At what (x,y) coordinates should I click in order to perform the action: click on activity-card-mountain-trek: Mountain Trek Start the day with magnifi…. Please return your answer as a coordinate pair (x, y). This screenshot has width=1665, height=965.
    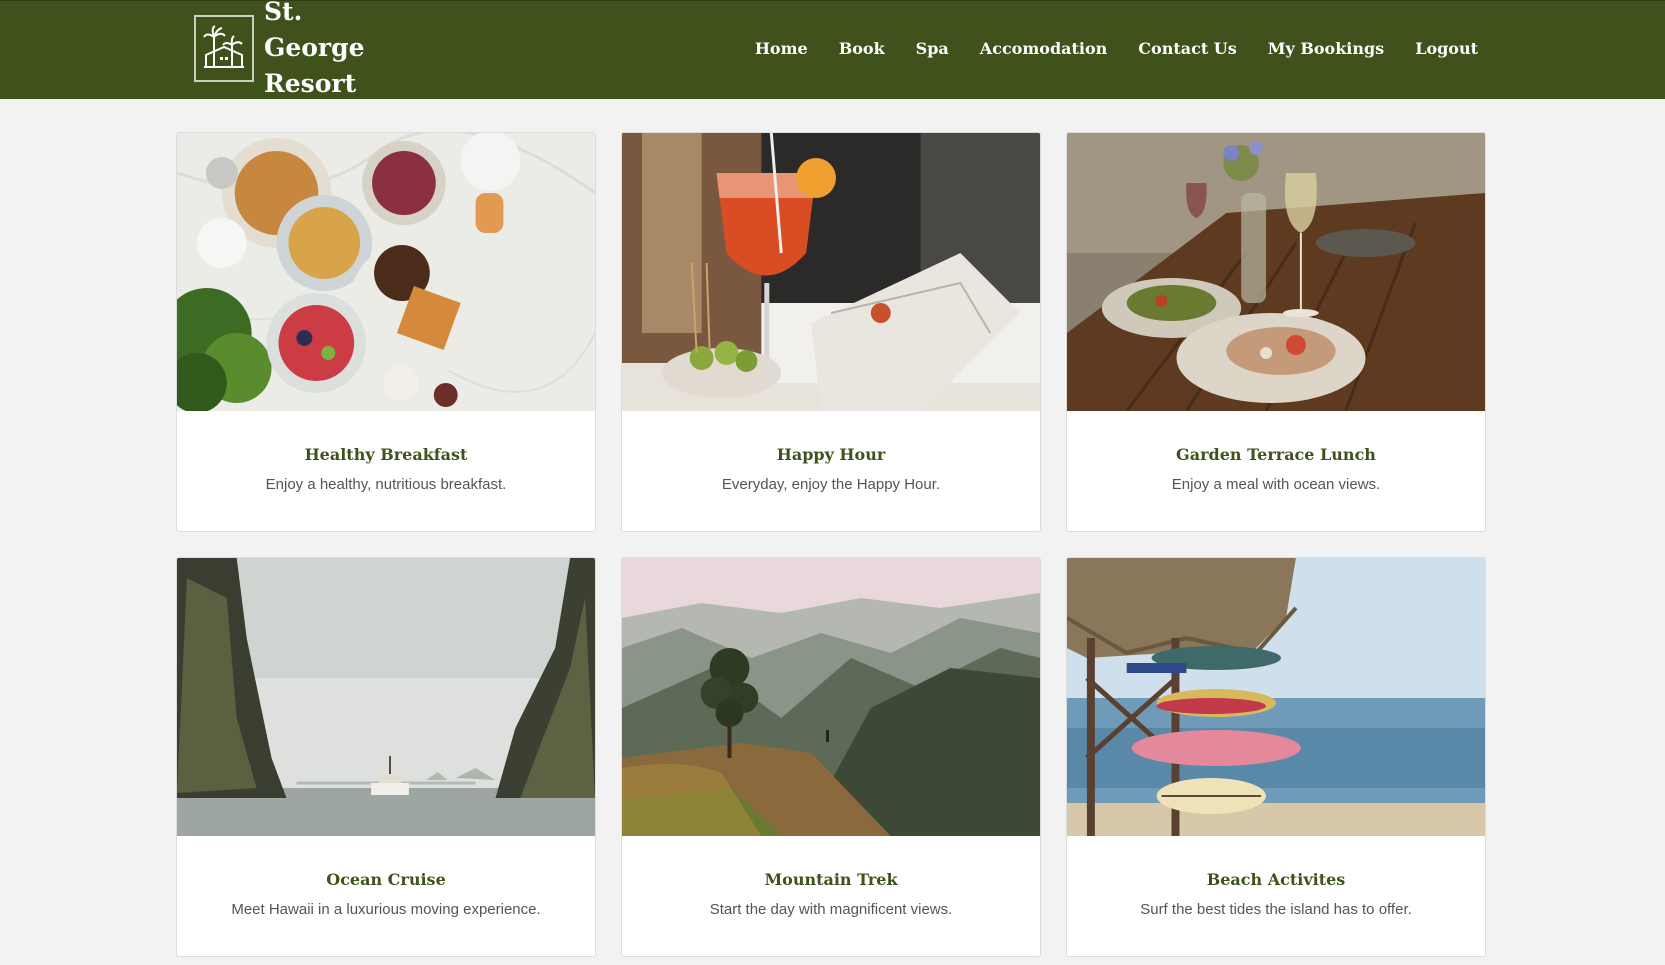
    Looking at the image, I should click on (831, 757).